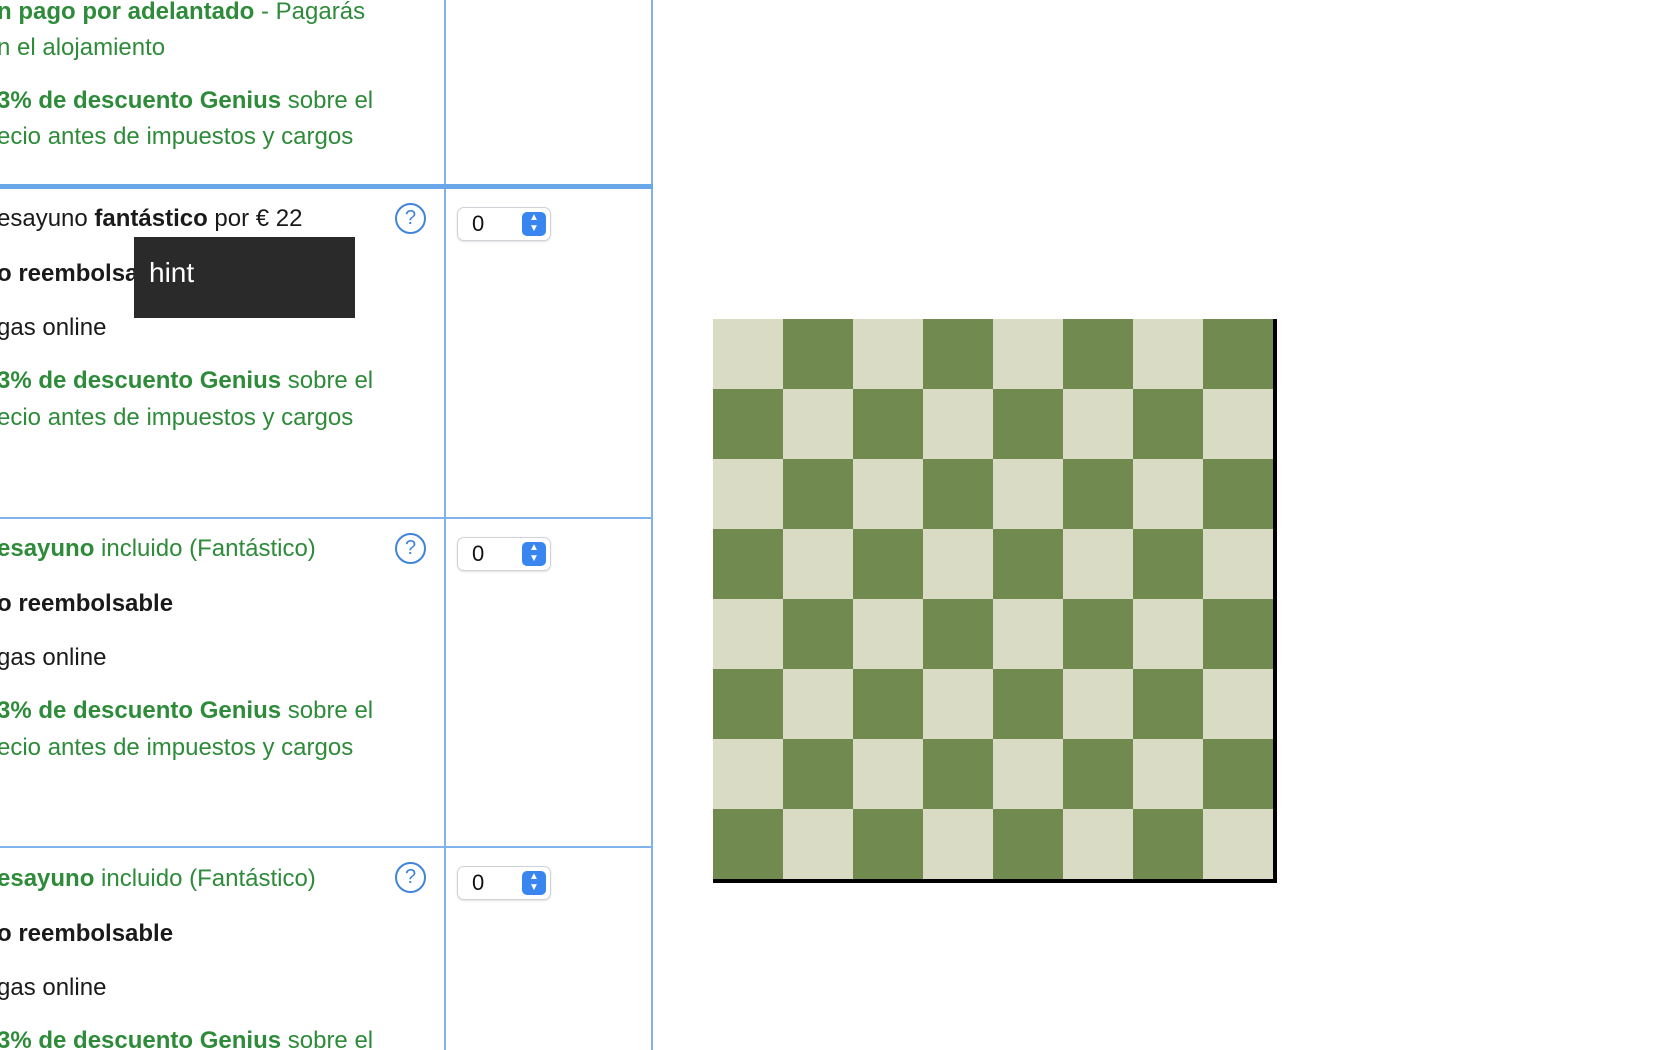 The image size is (1680, 1050). What do you see at coordinates (69, 273) in the screenshot?
I see `text-segment: o reembolsa` at bounding box center [69, 273].